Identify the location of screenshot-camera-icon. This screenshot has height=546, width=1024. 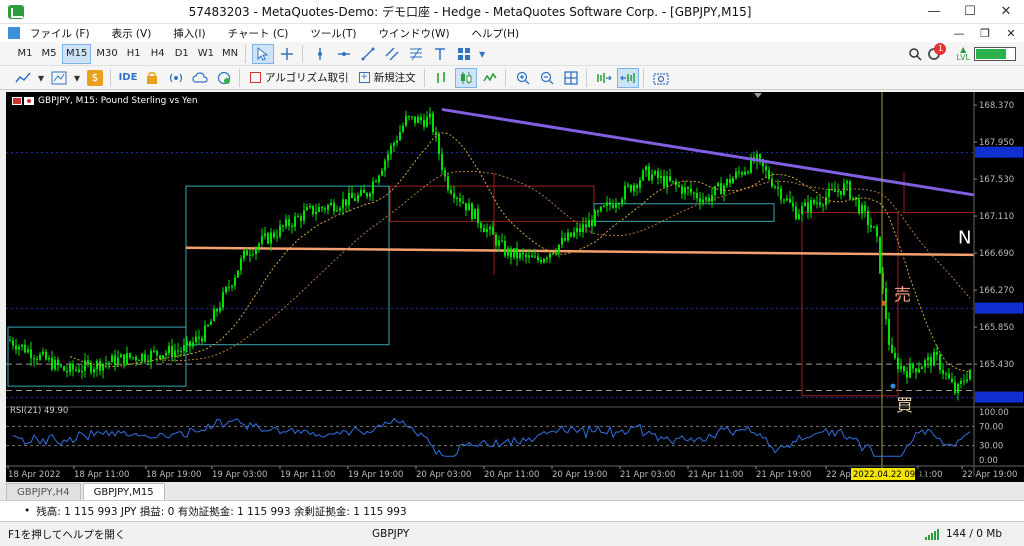
(661, 78).